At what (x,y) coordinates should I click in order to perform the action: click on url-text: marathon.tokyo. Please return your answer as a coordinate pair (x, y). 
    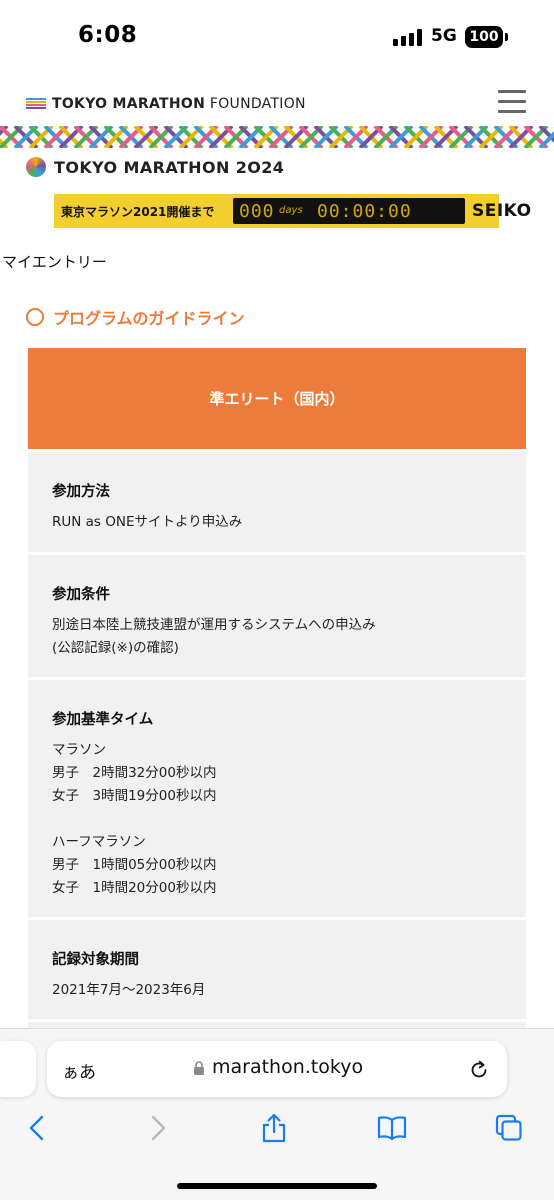
    Looking at the image, I should click on (288, 1067).